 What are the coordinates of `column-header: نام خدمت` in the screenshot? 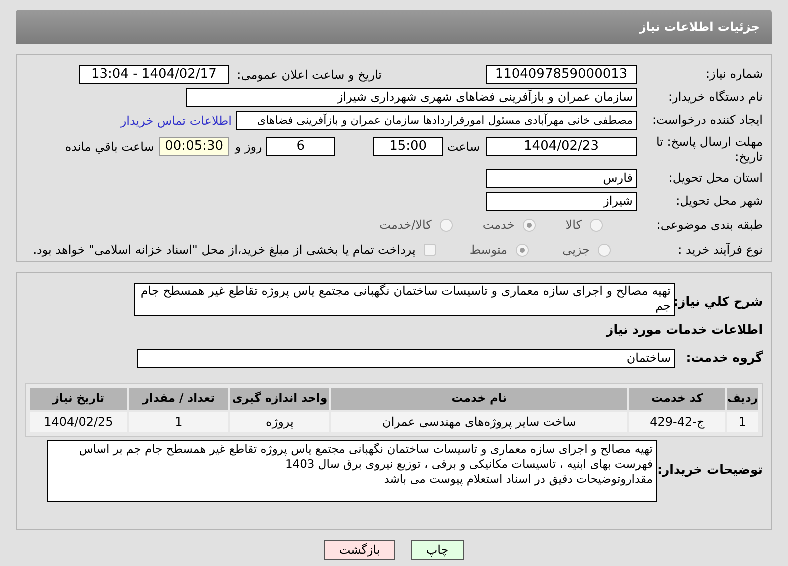 It's located at (479, 399).